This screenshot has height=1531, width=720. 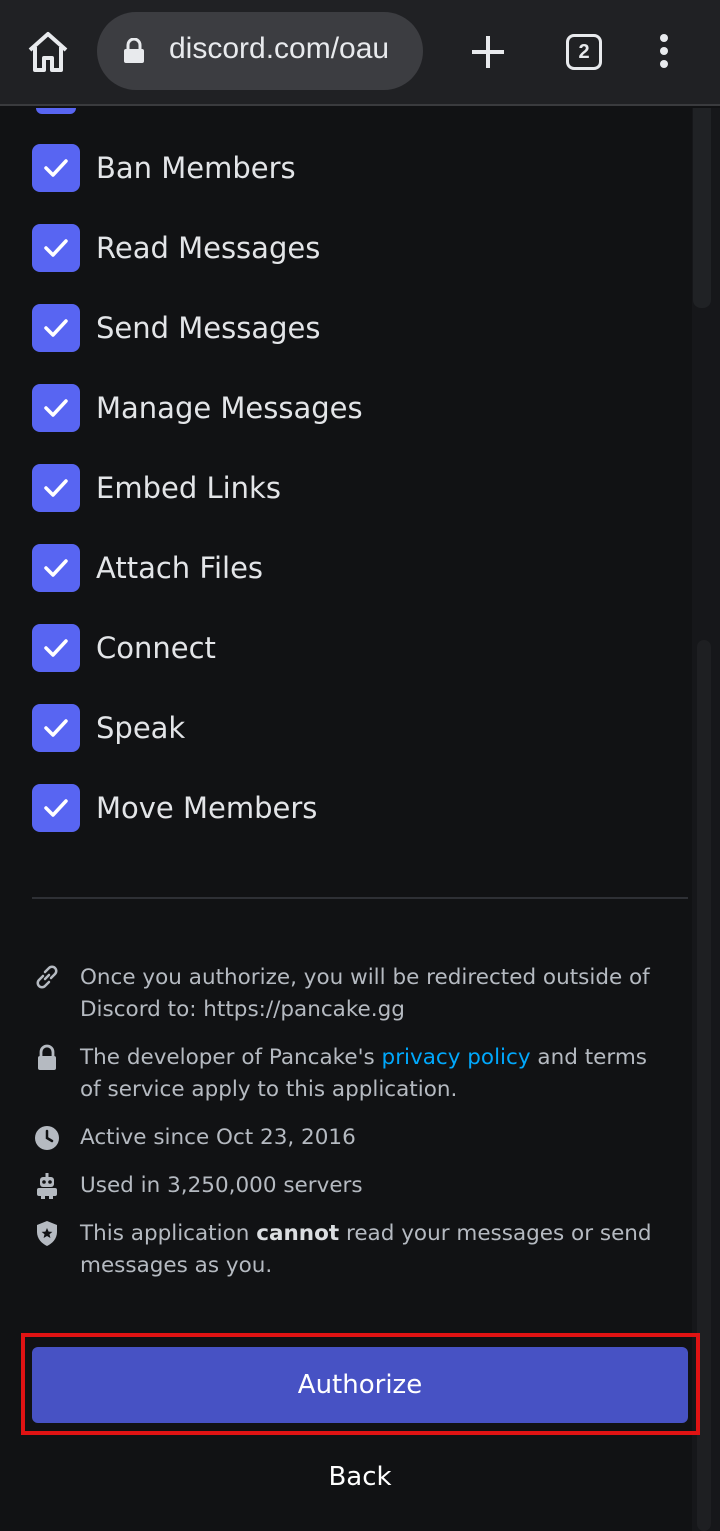 I want to click on checkbox-partial, so click(x=56, y=111).